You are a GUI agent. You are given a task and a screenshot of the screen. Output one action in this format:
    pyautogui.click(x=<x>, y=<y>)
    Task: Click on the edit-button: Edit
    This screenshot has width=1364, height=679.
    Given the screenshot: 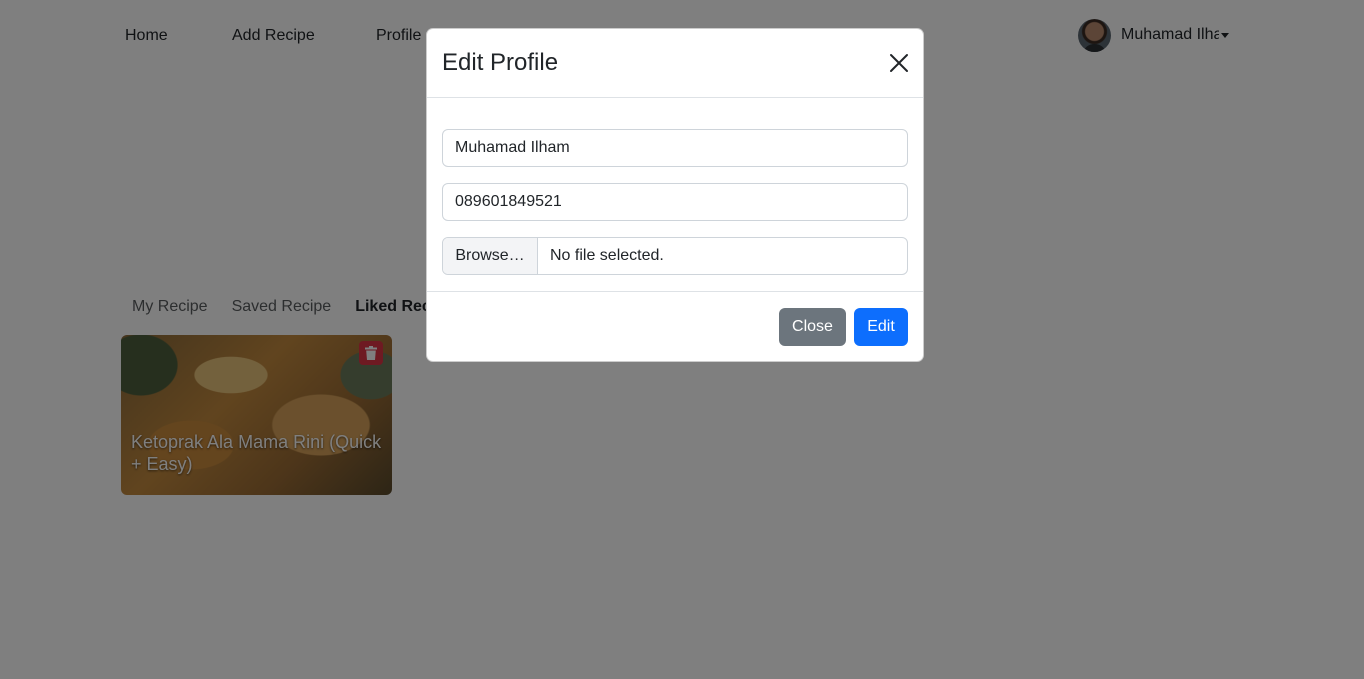 What is the action you would take?
    pyautogui.click(x=881, y=327)
    